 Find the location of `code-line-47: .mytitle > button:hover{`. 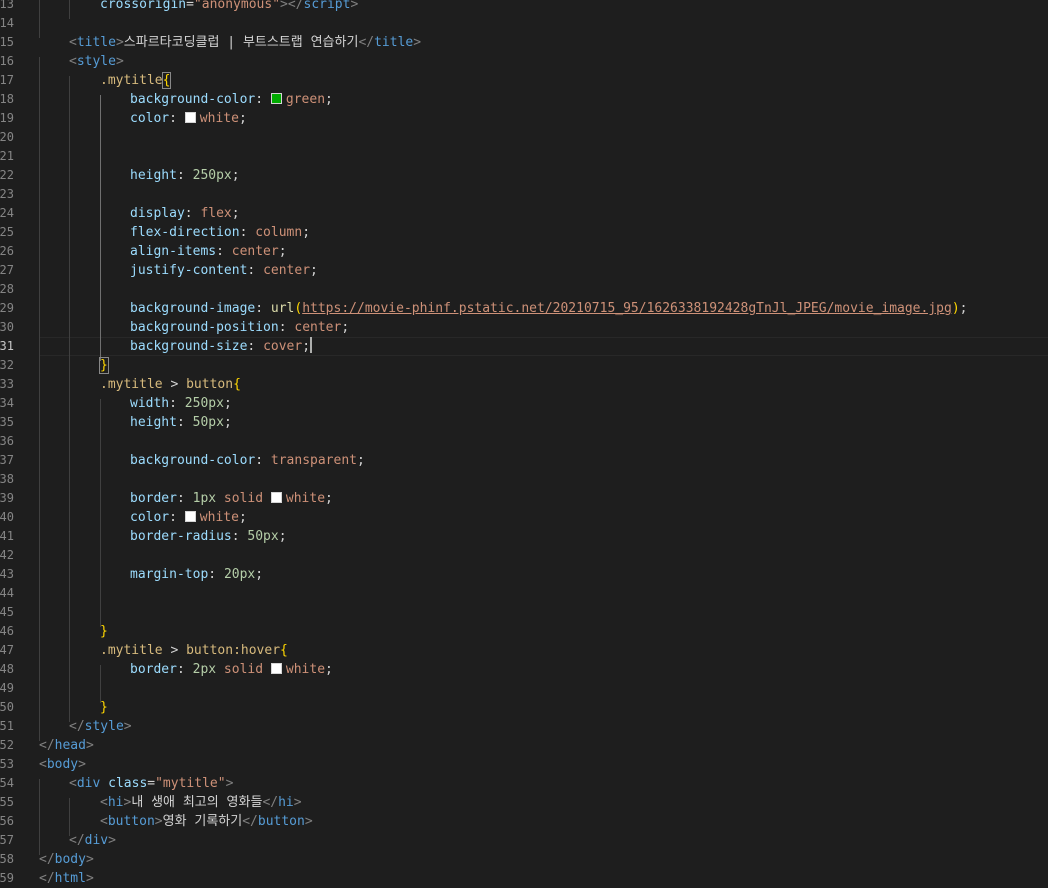

code-line-47: .mytitle > button:hover{ is located at coordinates (194, 650).